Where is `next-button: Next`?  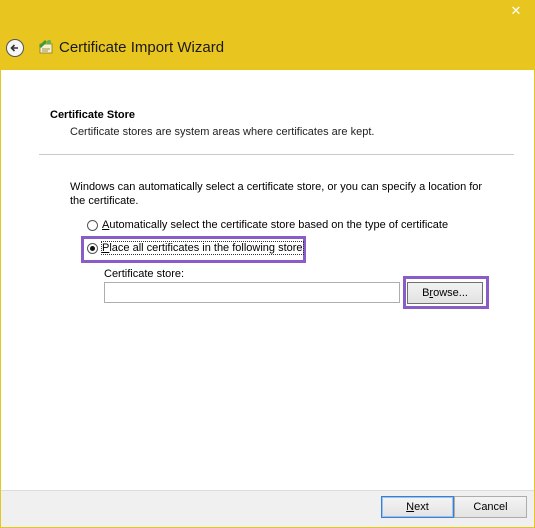 next-button: Next is located at coordinates (417, 507).